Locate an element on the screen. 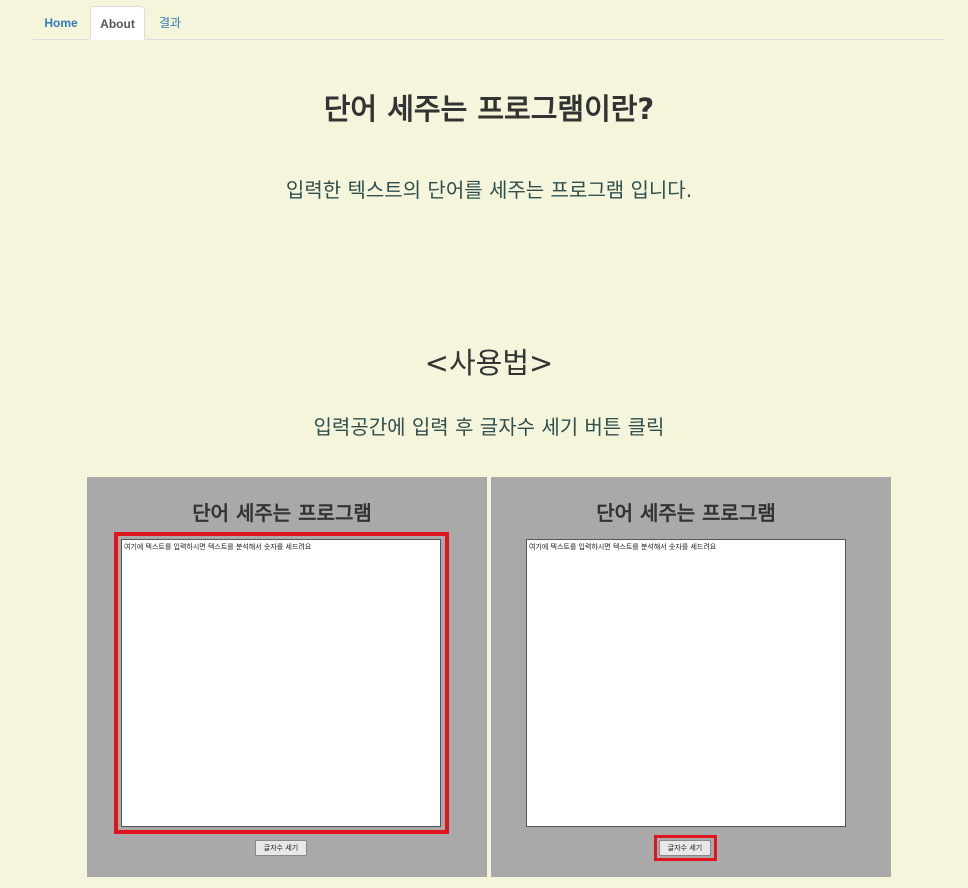 Image resolution: width=968 pixels, height=888 pixels. usage-title: <사용법> is located at coordinates (489, 363).